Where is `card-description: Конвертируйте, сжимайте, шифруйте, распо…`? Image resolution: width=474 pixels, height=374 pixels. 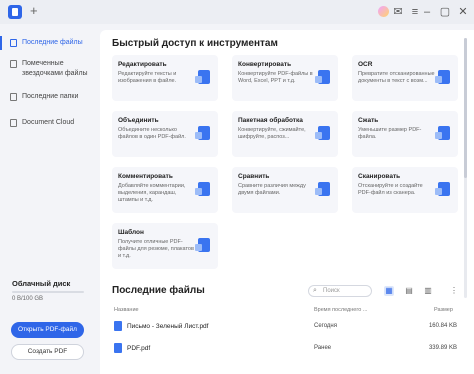 card-description: Конвертируйте, сжимайте, шифруйте, распо… is located at coordinates (272, 133).